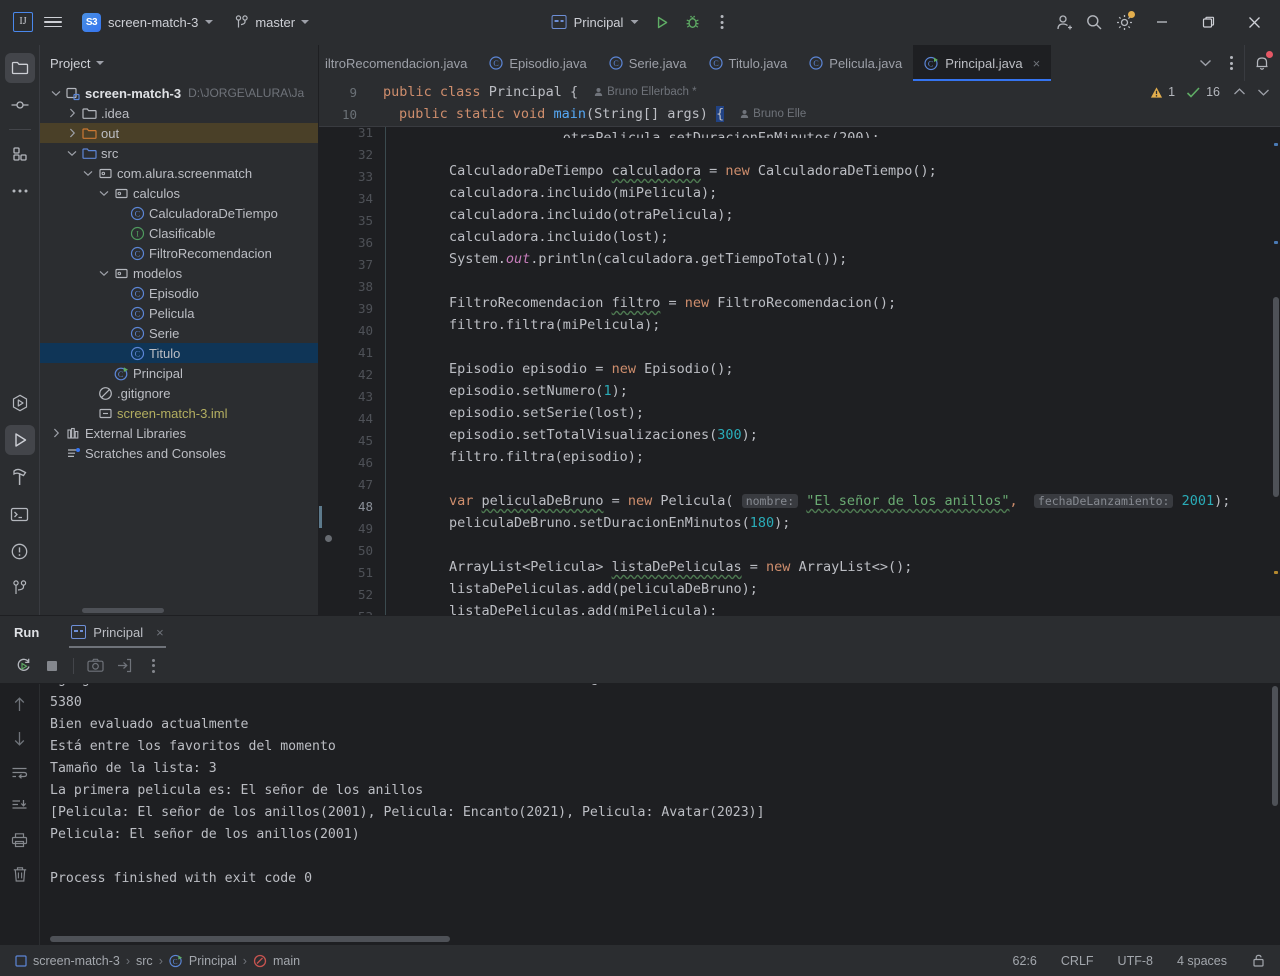 Image resolution: width=1280 pixels, height=976 pixels. What do you see at coordinates (179, 173) in the screenshot?
I see `tree-item-com-alura-screenmatch: com.alura.screenmatch` at bounding box center [179, 173].